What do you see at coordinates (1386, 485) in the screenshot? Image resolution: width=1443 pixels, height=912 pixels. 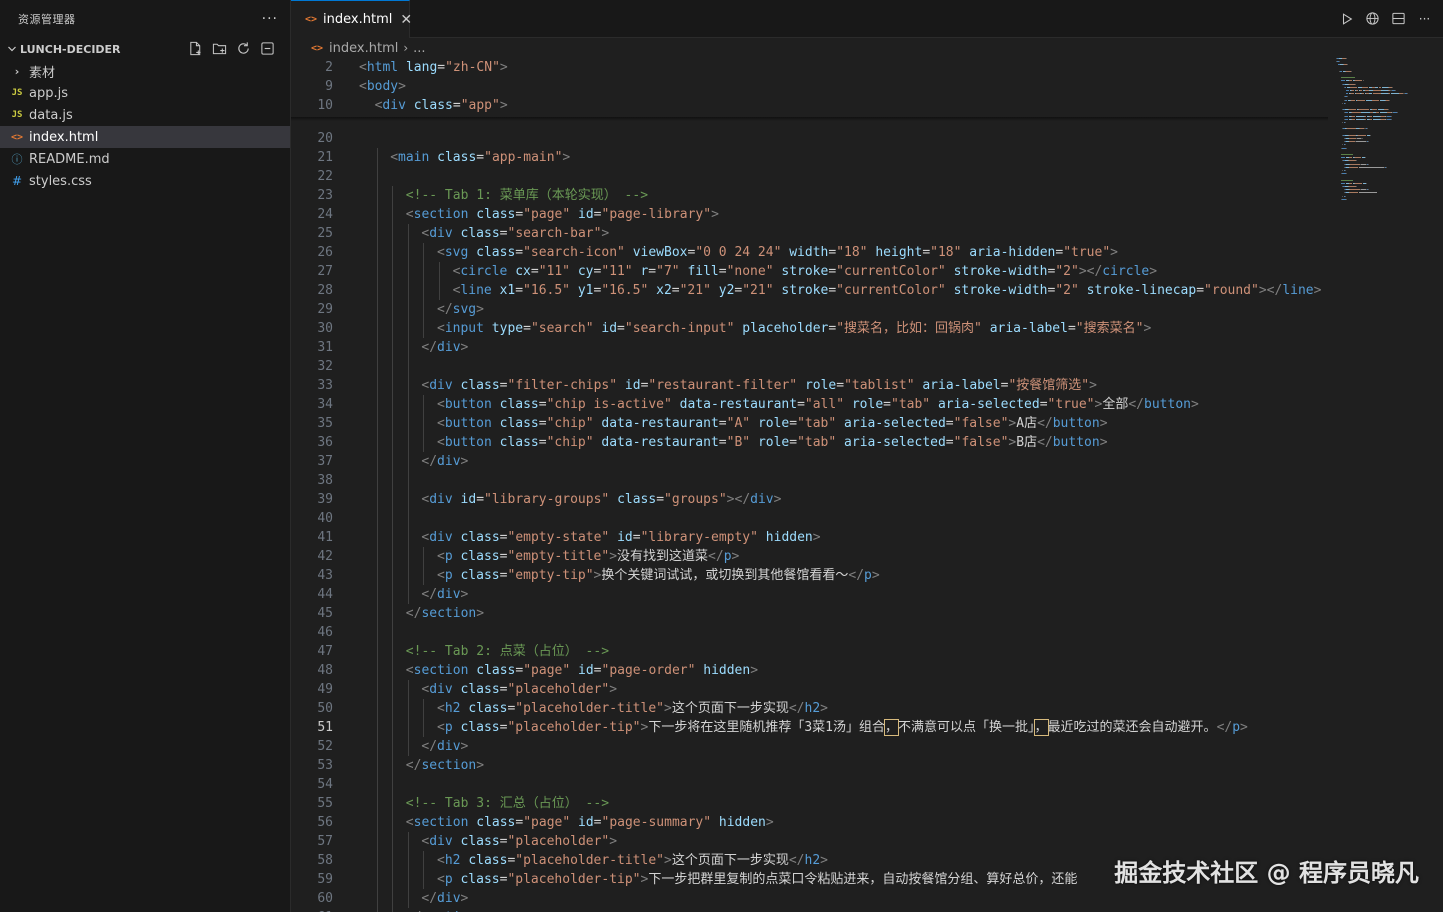 I see `minimap` at bounding box center [1386, 485].